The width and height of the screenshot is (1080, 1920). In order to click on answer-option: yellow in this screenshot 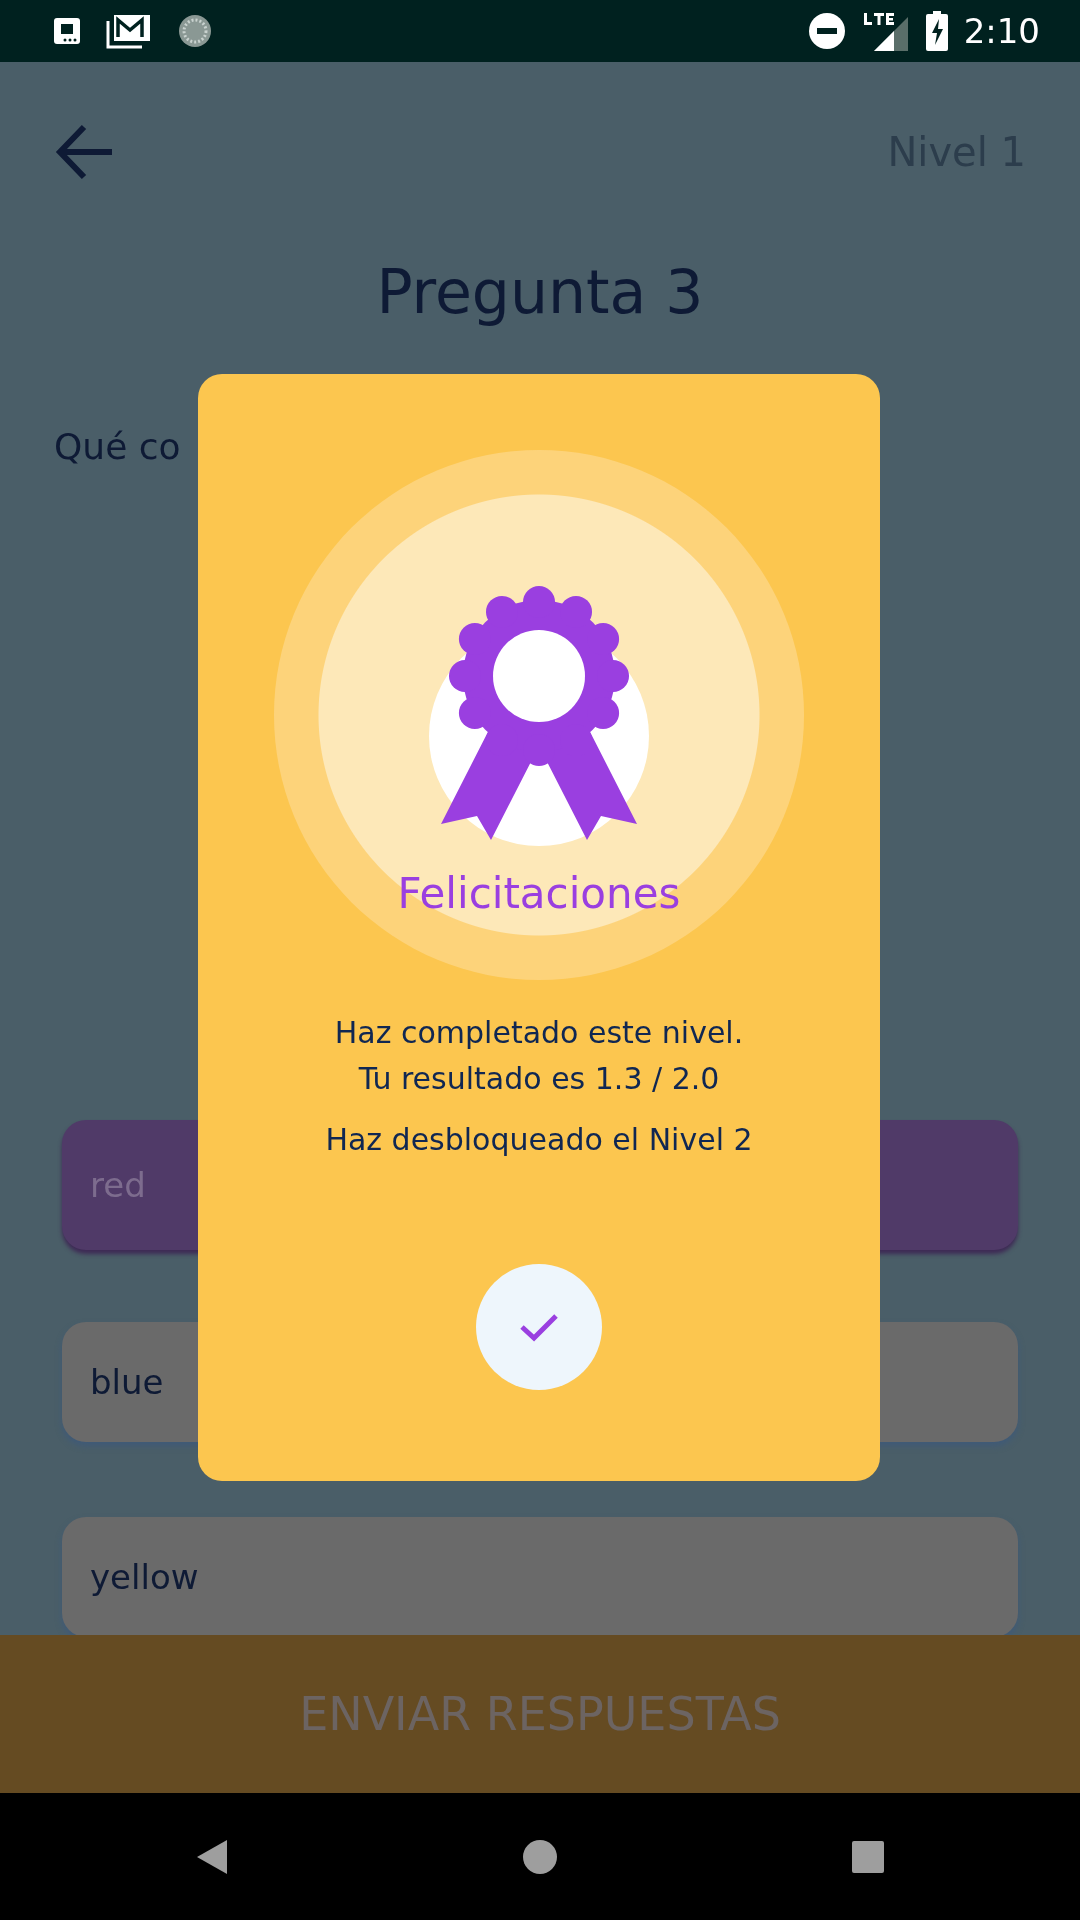, I will do `click(540, 1576)`.